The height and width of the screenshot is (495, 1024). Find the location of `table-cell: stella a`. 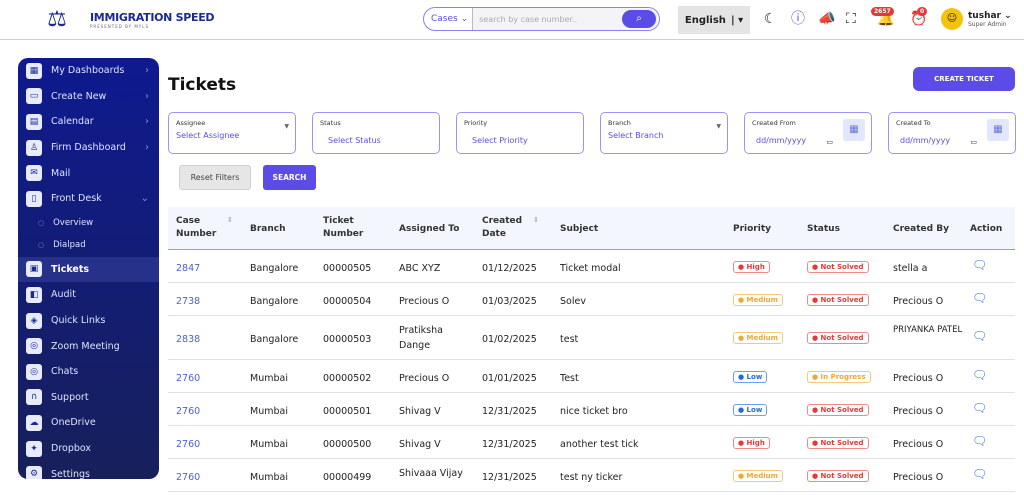

table-cell: stella a is located at coordinates (910, 268).